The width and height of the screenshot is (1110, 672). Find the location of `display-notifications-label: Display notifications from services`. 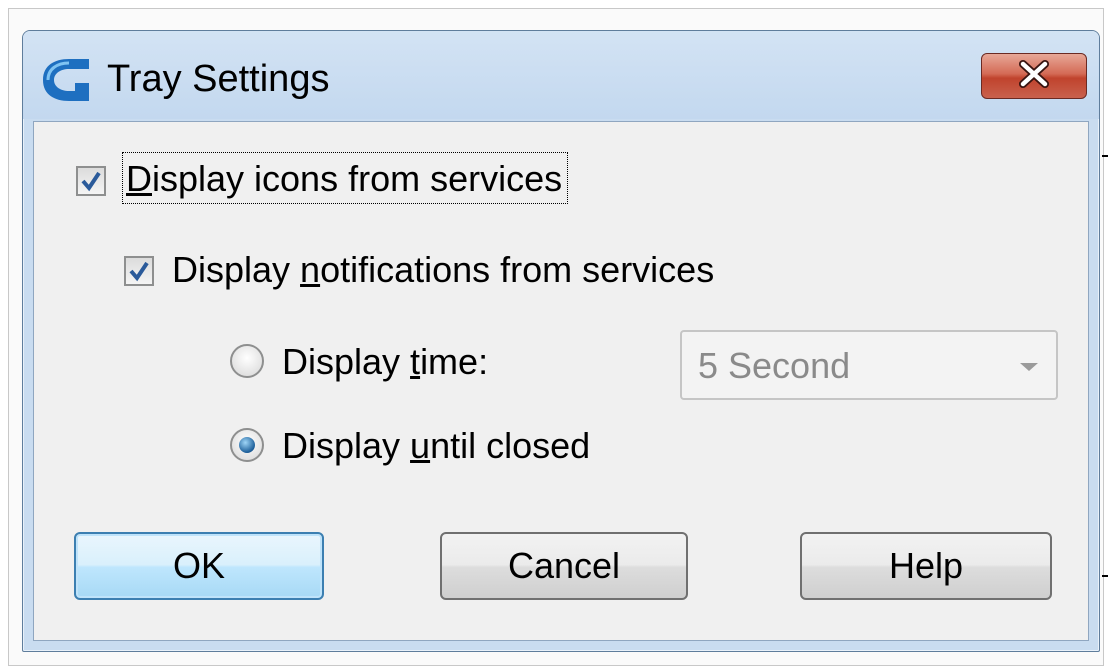

display-notifications-label: Display notifications from services is located at coordinates (443, 270).